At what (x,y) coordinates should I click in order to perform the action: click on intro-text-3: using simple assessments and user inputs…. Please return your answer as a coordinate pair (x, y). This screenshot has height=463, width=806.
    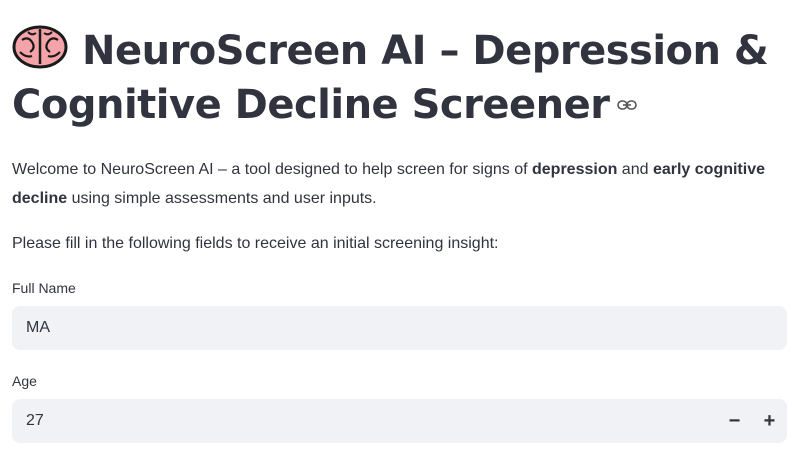
    Looking at the image, I should click on (222, 198).